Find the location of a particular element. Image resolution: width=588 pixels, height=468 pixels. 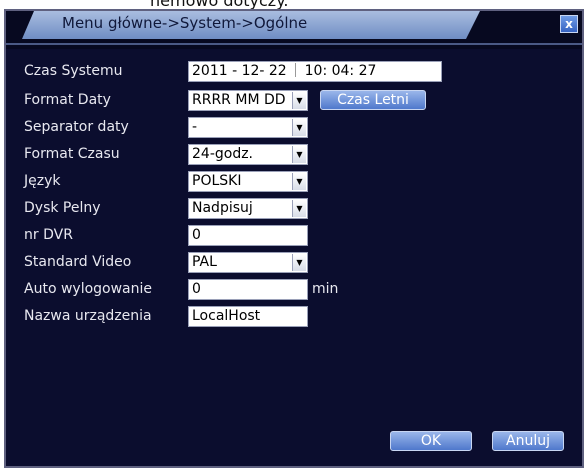

row-date-format: Format Daty RRRR MM DD ▼ Czas Letni is located at coordinates (304, 101).